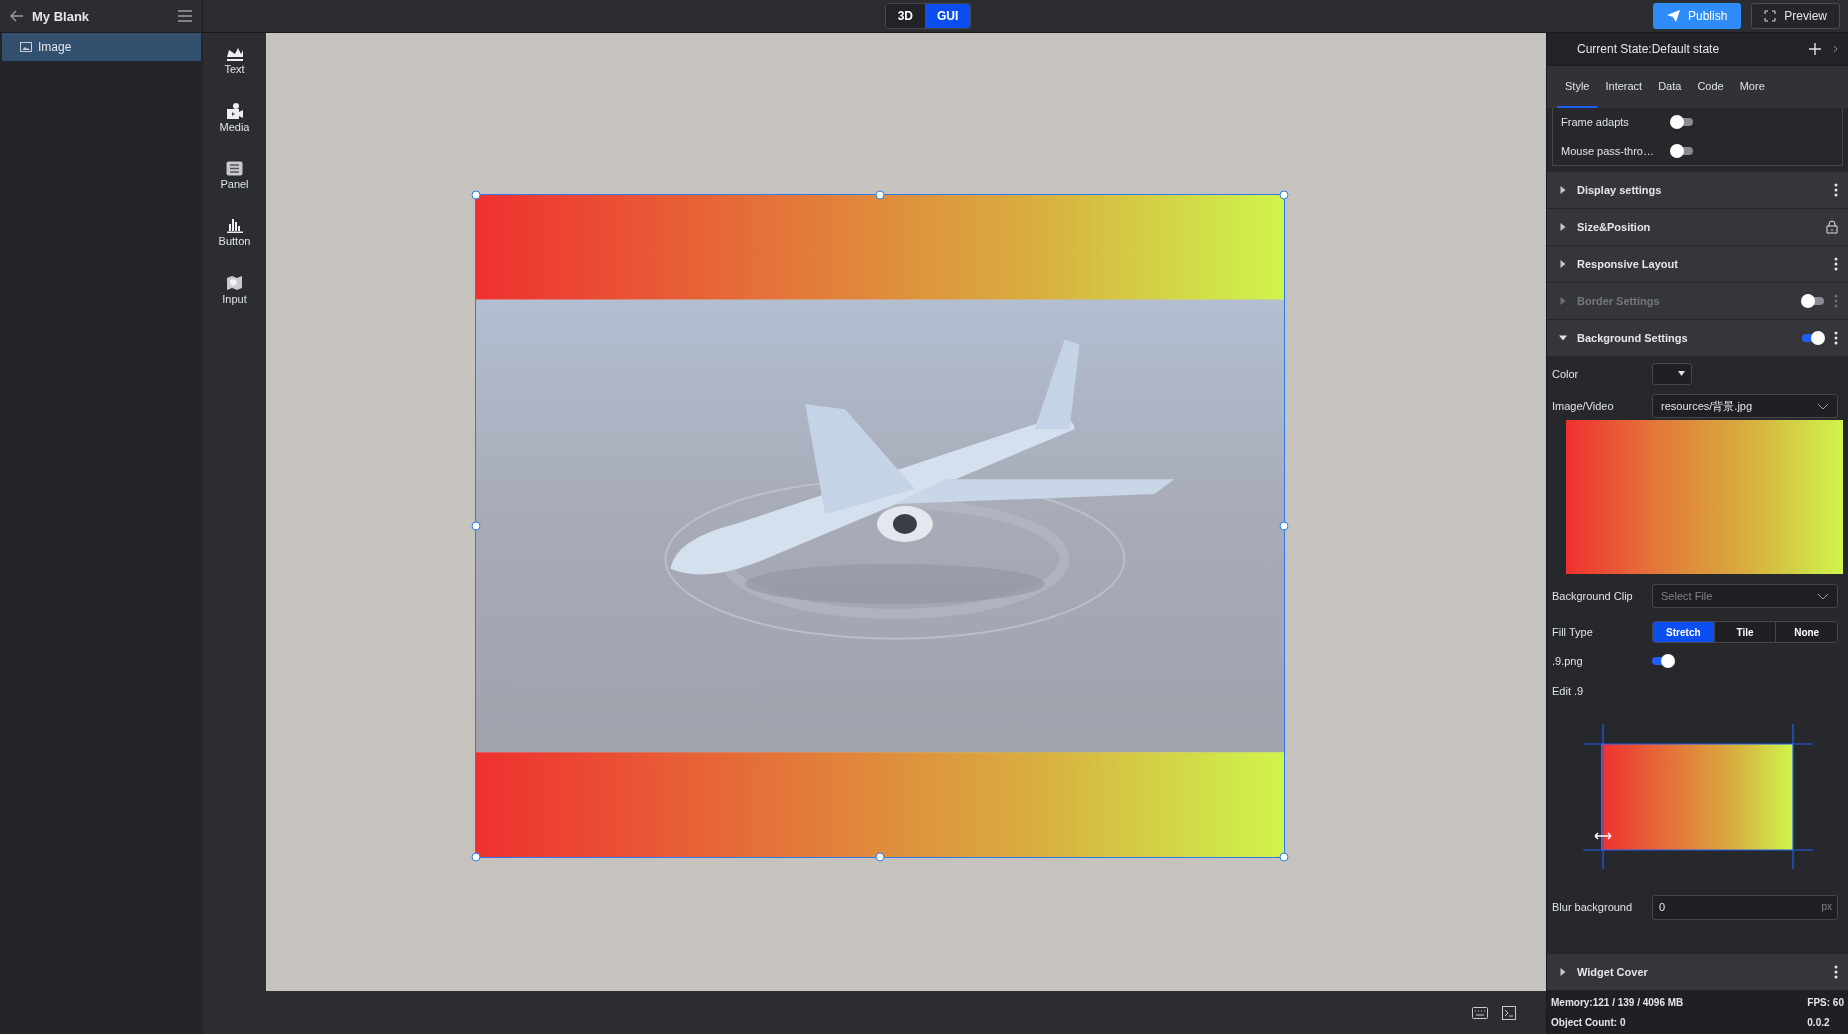  What do you see at coordinates (1673, 16) in the screenshot?
I see `paper-plane-icon` at bounding box center [1673, 16].